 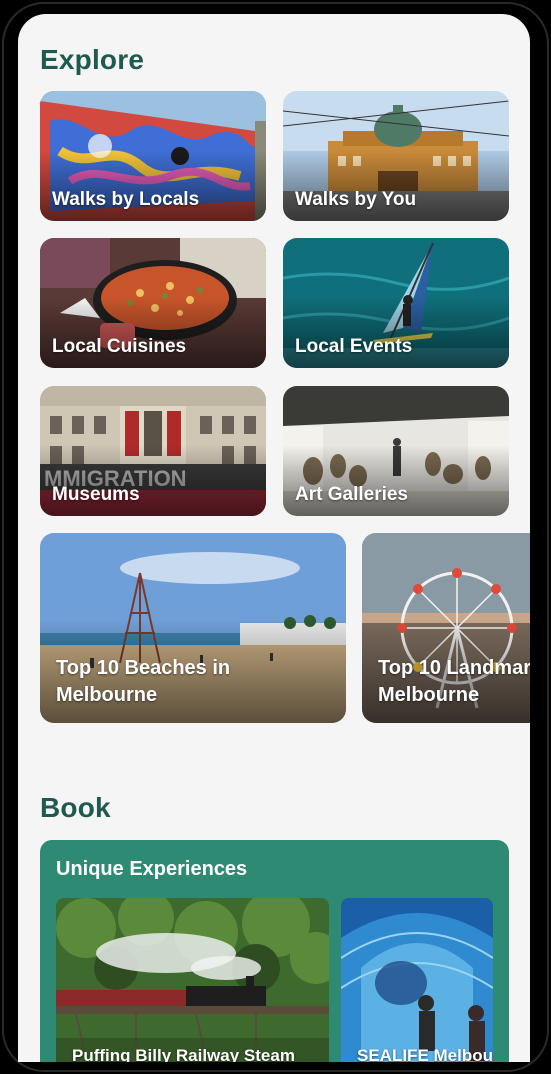 I want to click on tile-museums: MMIGRATION Museums, so click(x=153, y=451).